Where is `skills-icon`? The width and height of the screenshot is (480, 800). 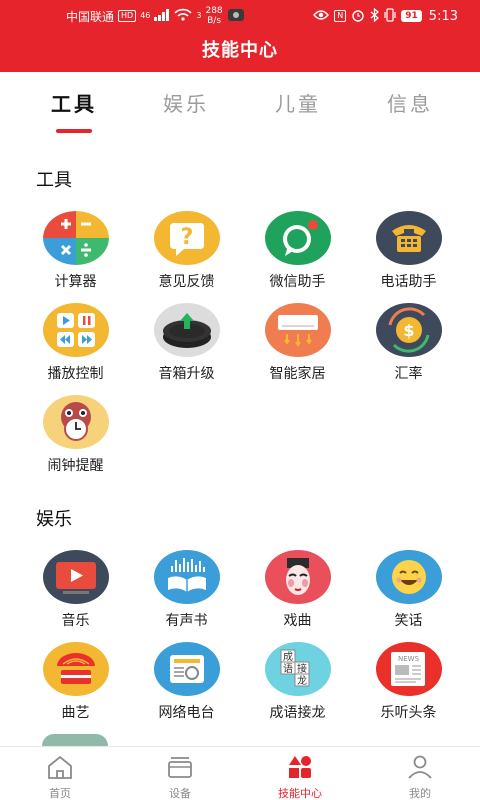
skills-icon is located at coordinates (300, 768).